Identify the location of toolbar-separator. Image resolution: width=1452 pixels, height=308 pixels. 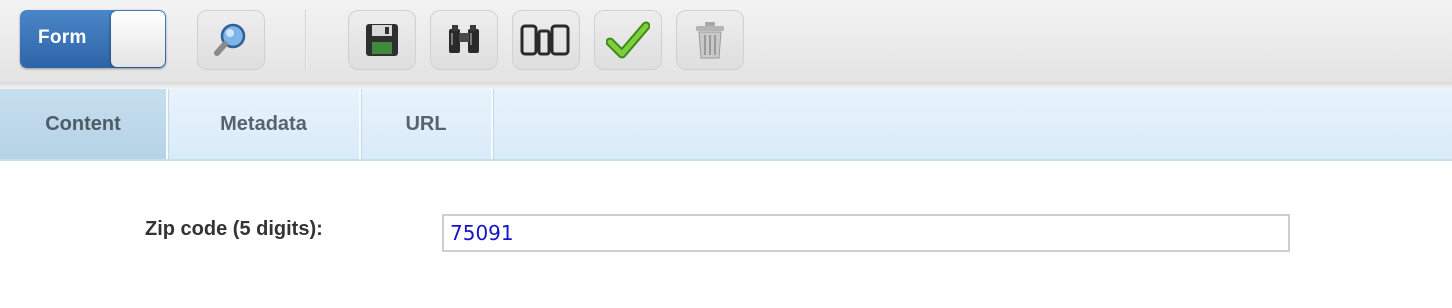
(306, 40).